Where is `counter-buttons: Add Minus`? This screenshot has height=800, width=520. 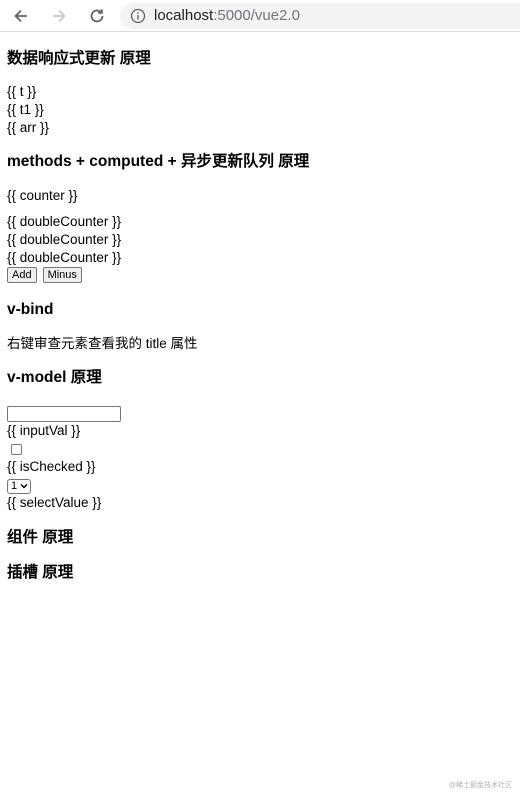 counter-buttons: Add Minus is located at coordinates (259, 276).